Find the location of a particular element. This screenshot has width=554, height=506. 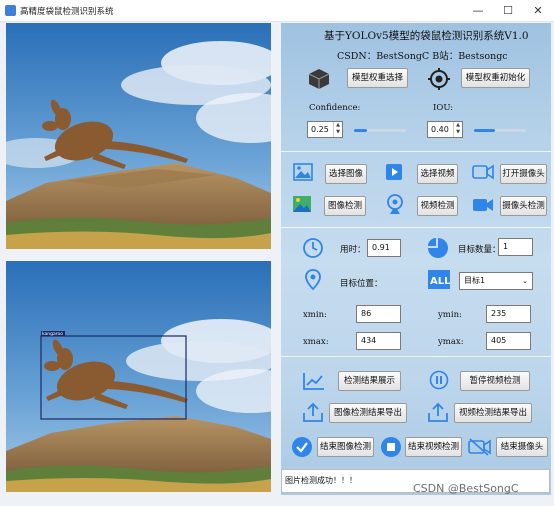

count-label: 目标数量： is located at coordinates (479, 250).